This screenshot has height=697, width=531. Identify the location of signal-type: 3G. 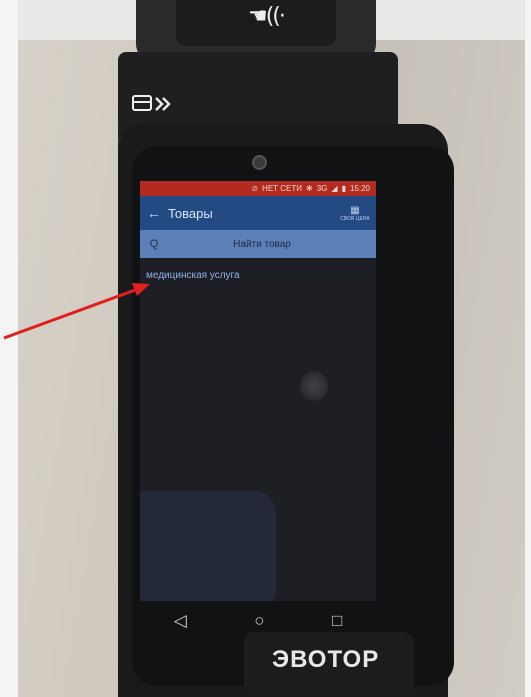
(322, 188).